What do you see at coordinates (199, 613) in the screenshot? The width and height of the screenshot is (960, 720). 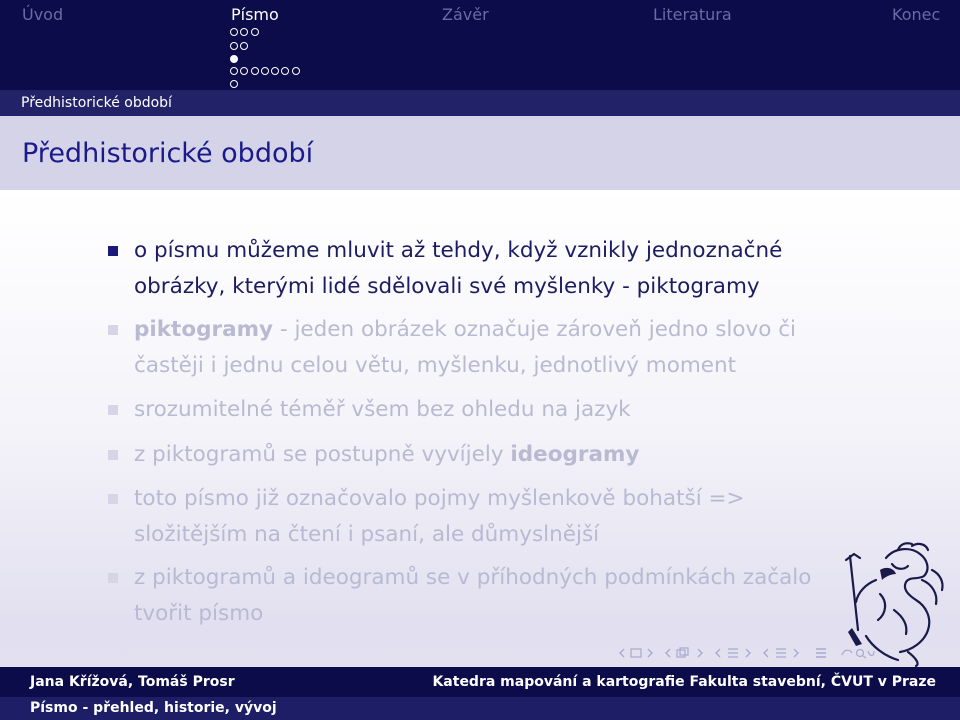 I see `list-item-line: tvořit písmo` at bounding box center [199, 613].